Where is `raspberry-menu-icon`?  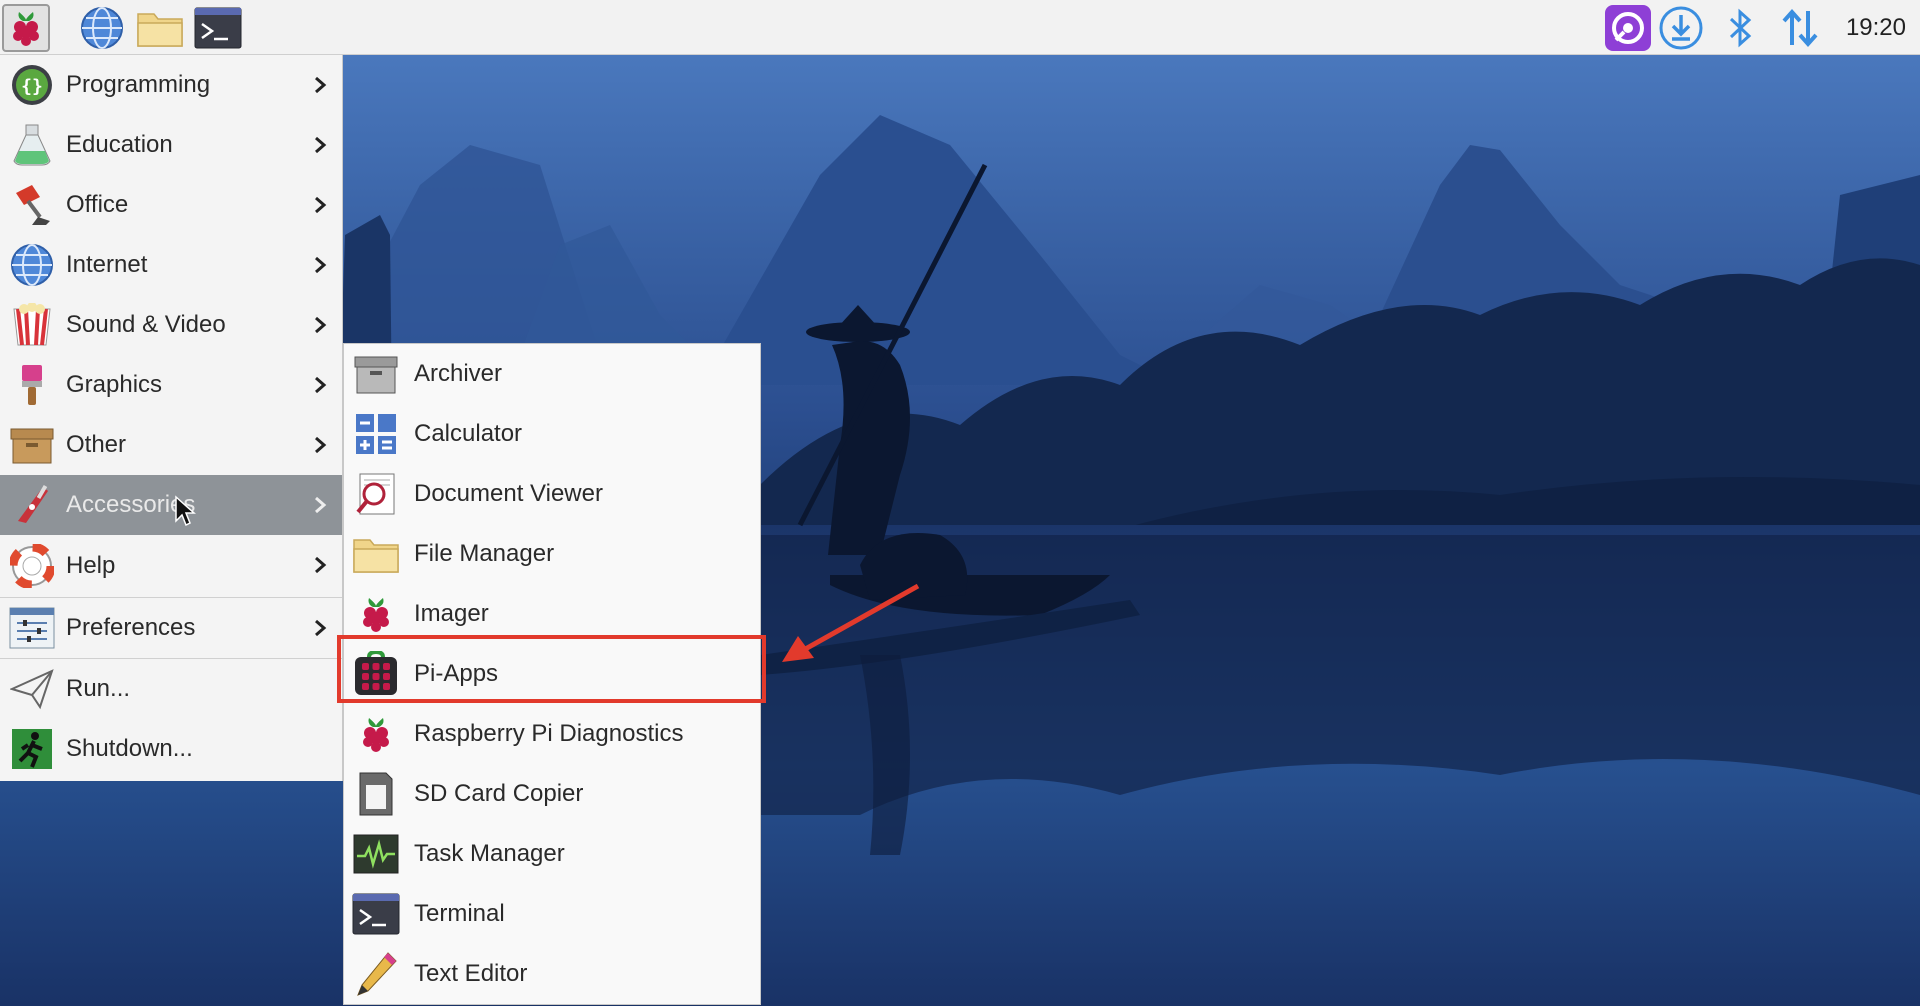 raspberry-menu-icon is located at coordinates (26, 28).